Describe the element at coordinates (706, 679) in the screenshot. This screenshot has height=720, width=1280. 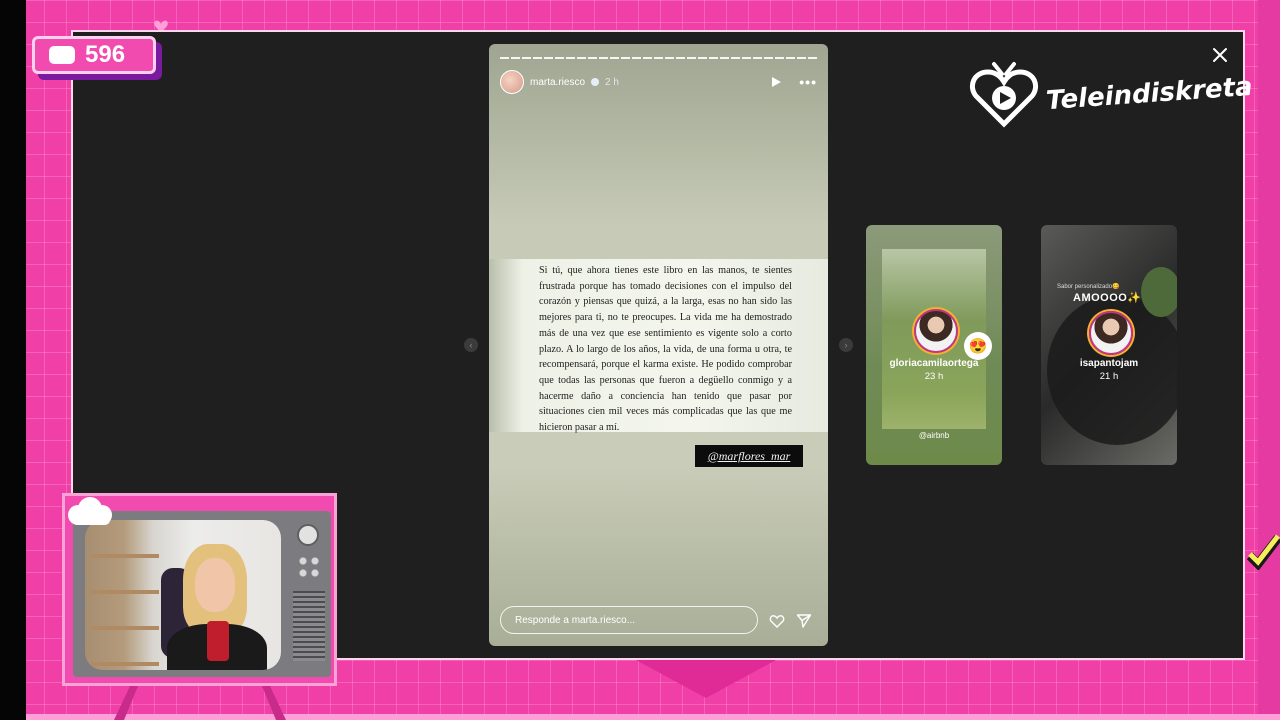
I see `bottom-chevron-decoration` at that location.